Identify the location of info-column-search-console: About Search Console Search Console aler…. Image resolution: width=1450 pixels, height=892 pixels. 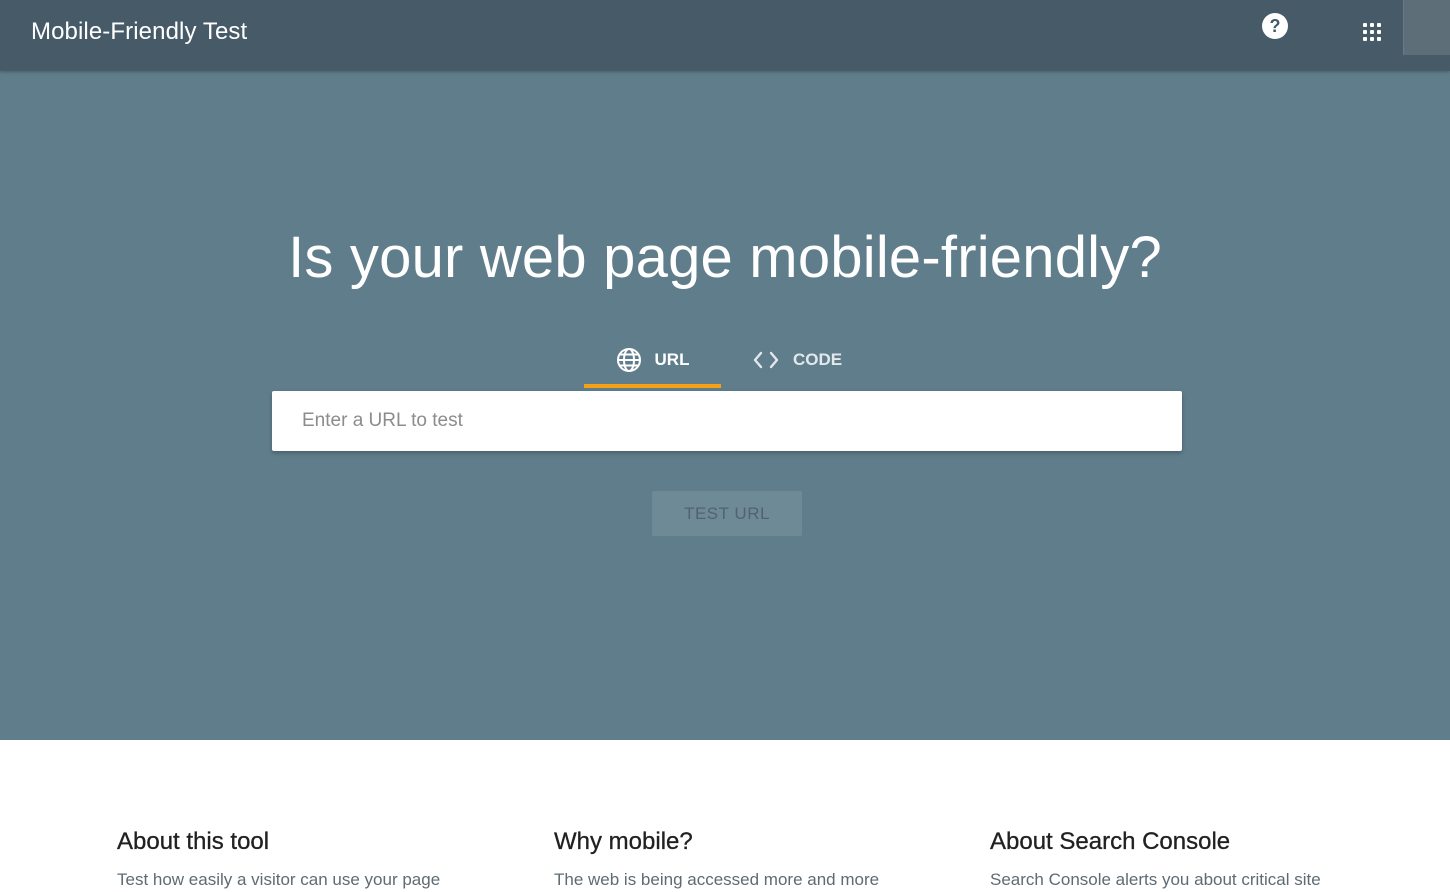
(1170, 860).